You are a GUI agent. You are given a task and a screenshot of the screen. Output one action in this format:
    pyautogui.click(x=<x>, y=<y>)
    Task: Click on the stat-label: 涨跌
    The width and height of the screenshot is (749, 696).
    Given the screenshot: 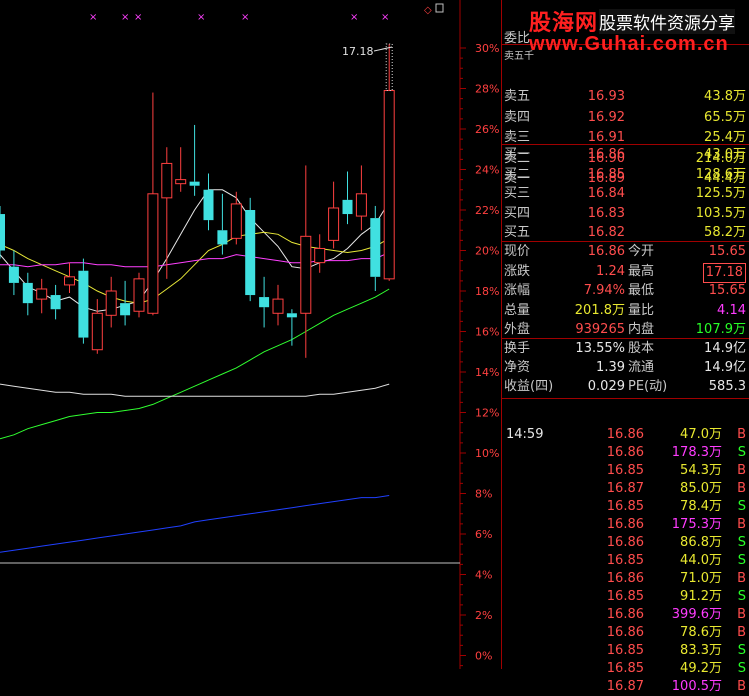 What is the action you would take?
    pyautogui.click(x=517, y=271)
    